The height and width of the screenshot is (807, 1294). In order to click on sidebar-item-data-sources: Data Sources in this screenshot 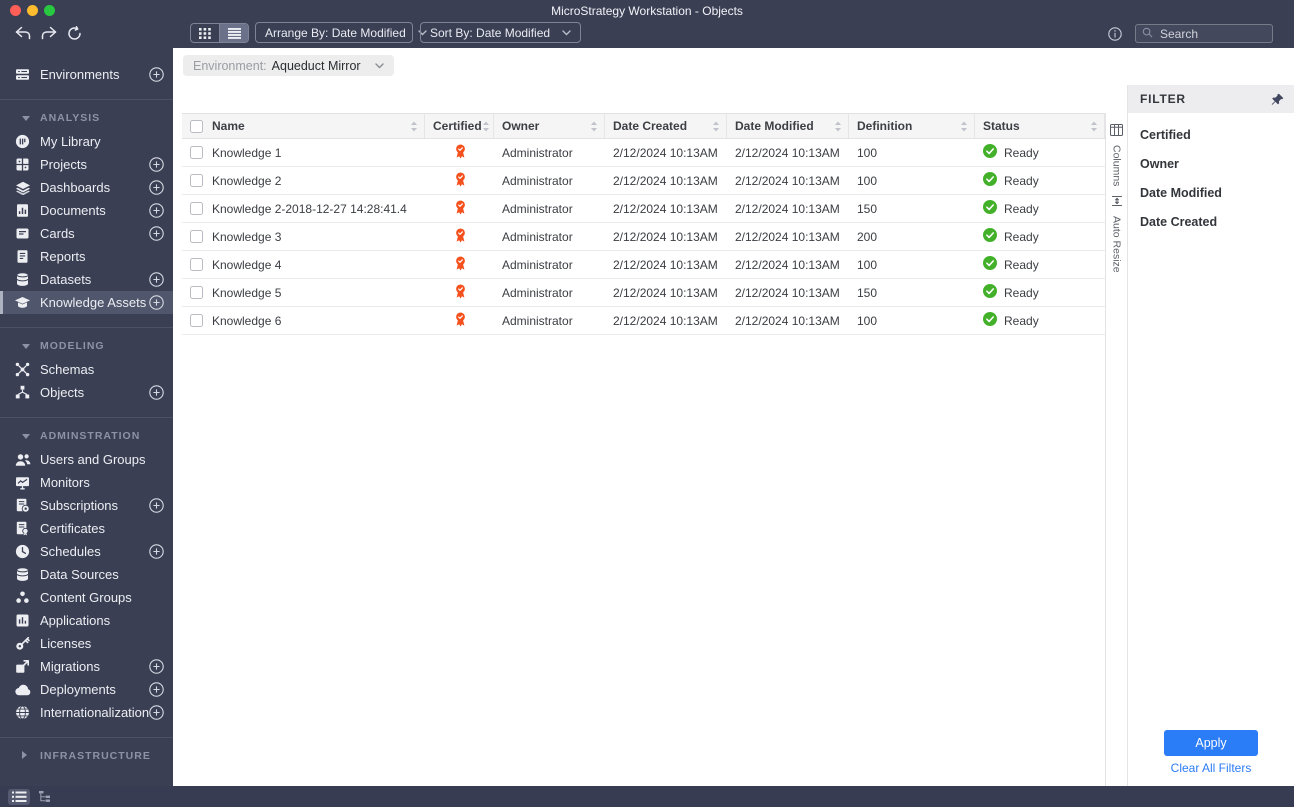, I will do `click(86, 574)`.